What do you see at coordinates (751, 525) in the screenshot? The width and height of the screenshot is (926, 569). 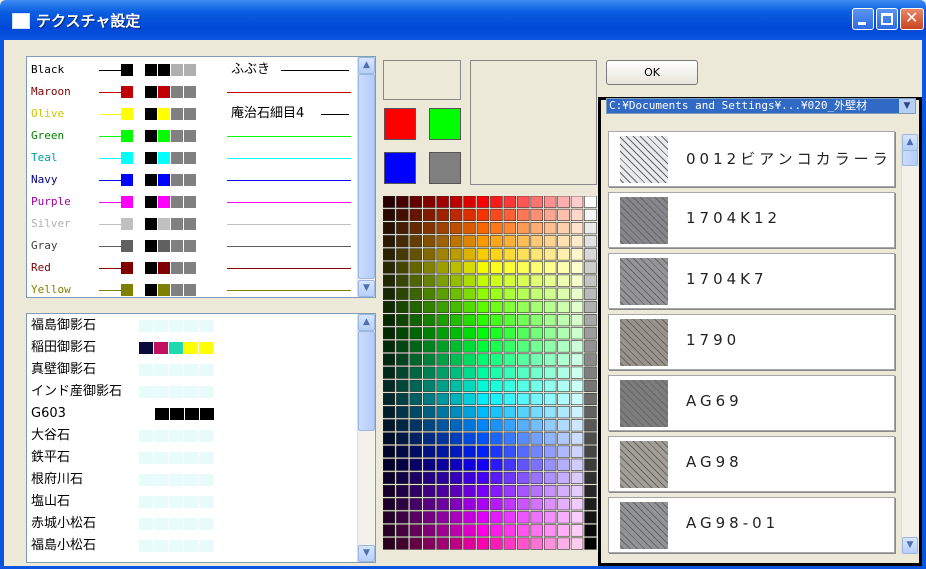 I see `texture-item: AG98-01` at bounding box center [751, 525].